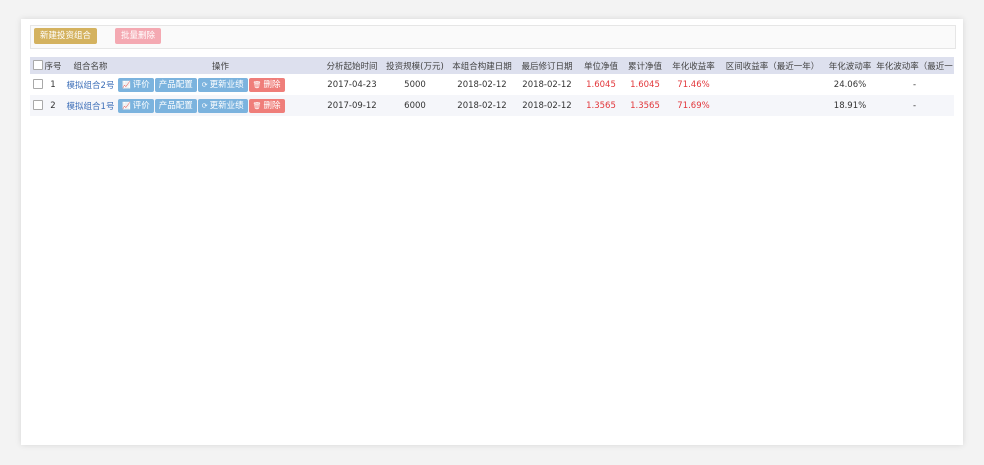  I want to click on portfolio-name-text: 模拟组合2号, so click(91, 86).